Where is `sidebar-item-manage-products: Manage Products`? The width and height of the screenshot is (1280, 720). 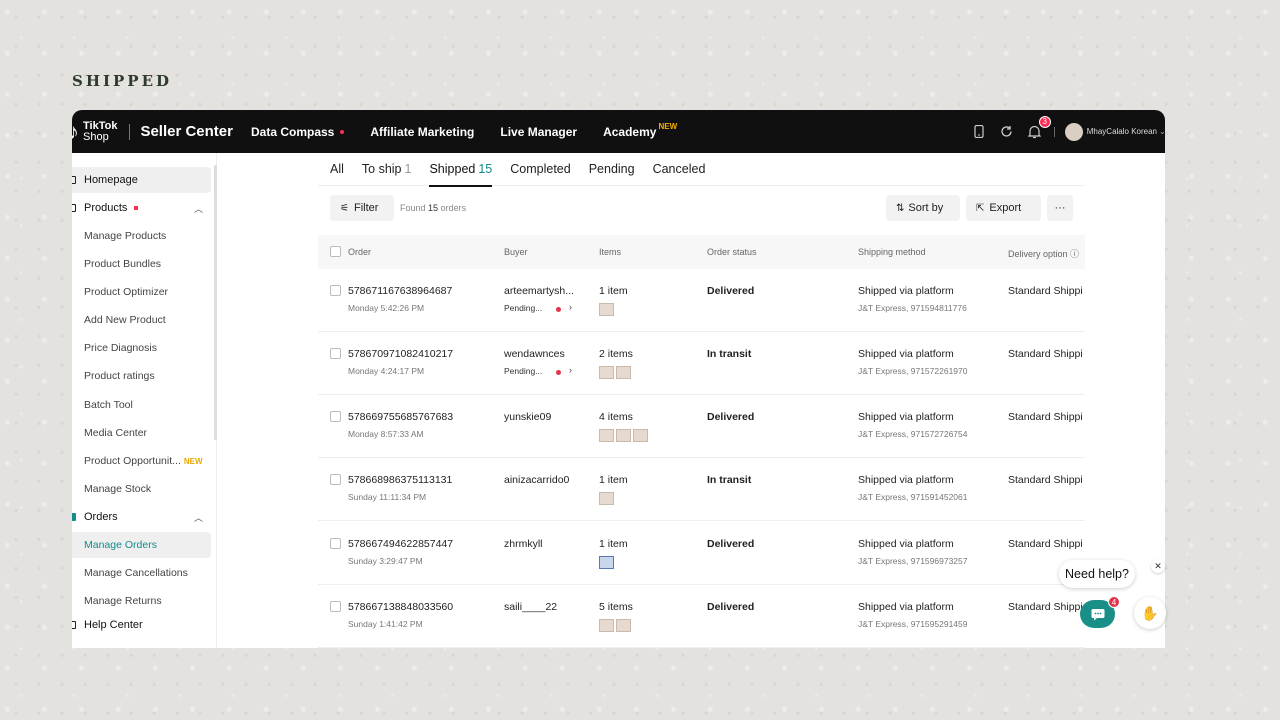 sidebar-item-manage-products: Manage Products is located at coordinates (141, 236).